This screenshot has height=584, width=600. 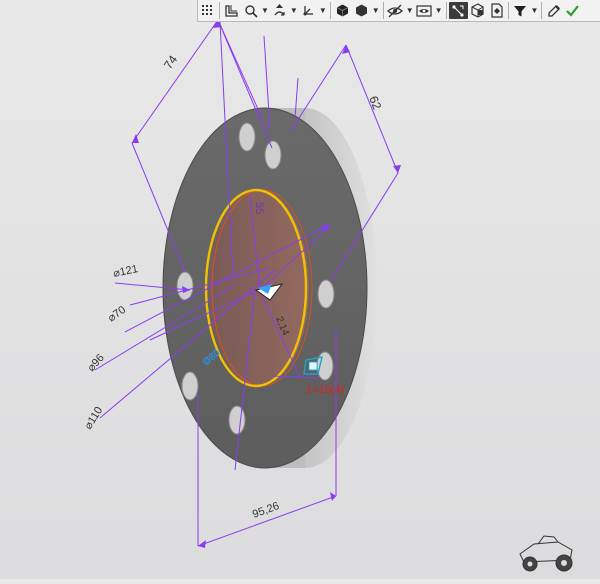 I want to click on dim-diameter-70: ⌀70, so click(x=117, y=314).